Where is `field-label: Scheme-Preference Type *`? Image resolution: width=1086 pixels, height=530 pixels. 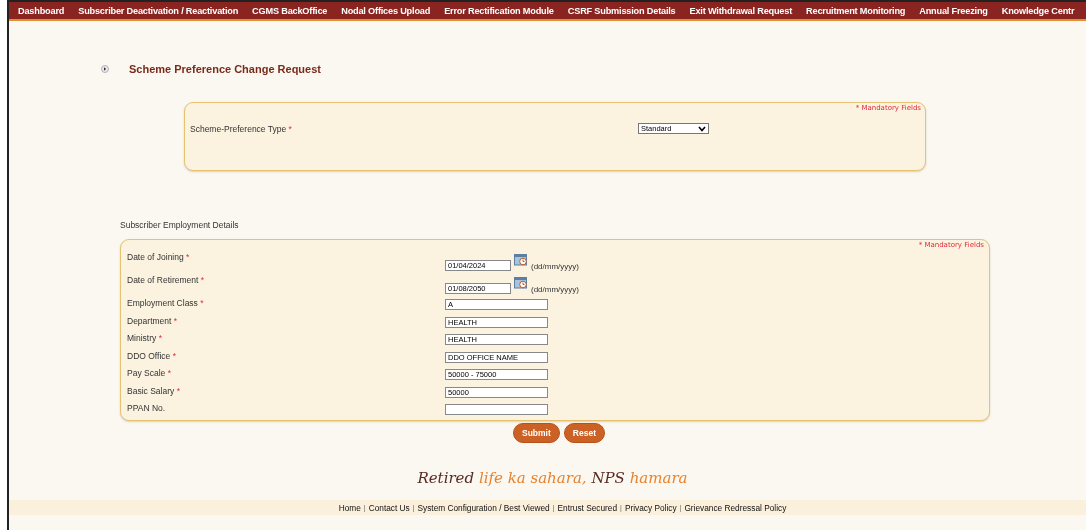
field-label: Scheme-Preference Type * is located at coordinates (241, 128).